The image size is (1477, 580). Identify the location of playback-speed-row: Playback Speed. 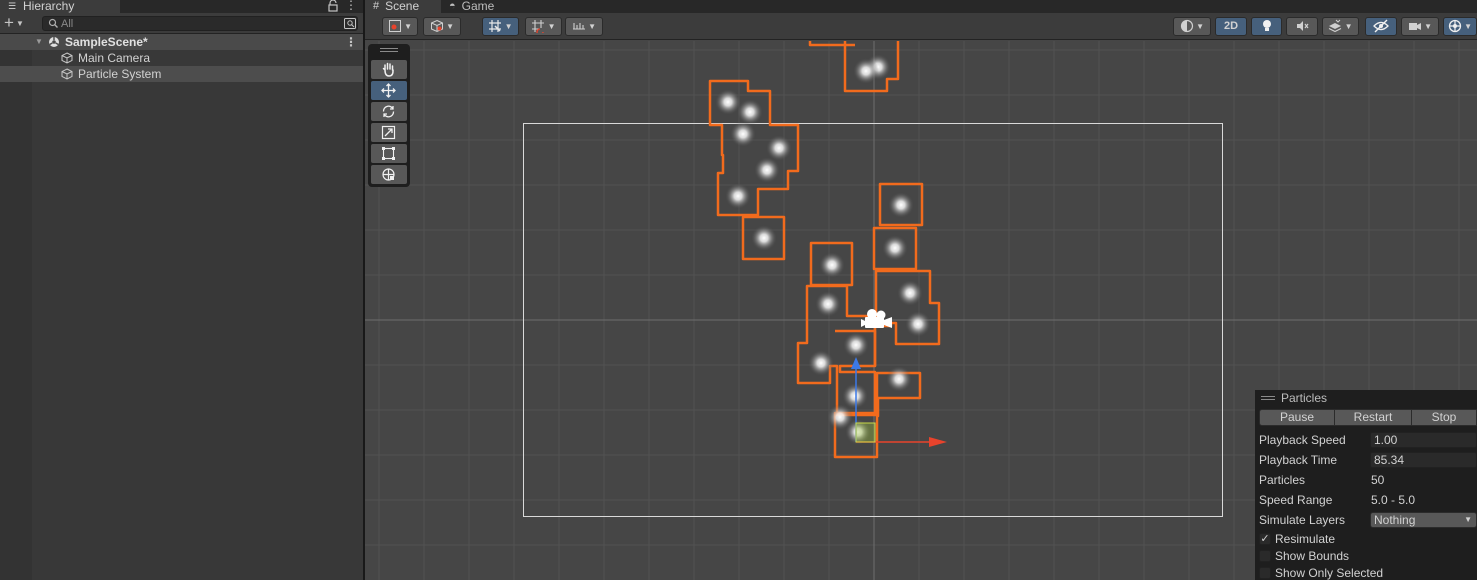
(1368, 440).